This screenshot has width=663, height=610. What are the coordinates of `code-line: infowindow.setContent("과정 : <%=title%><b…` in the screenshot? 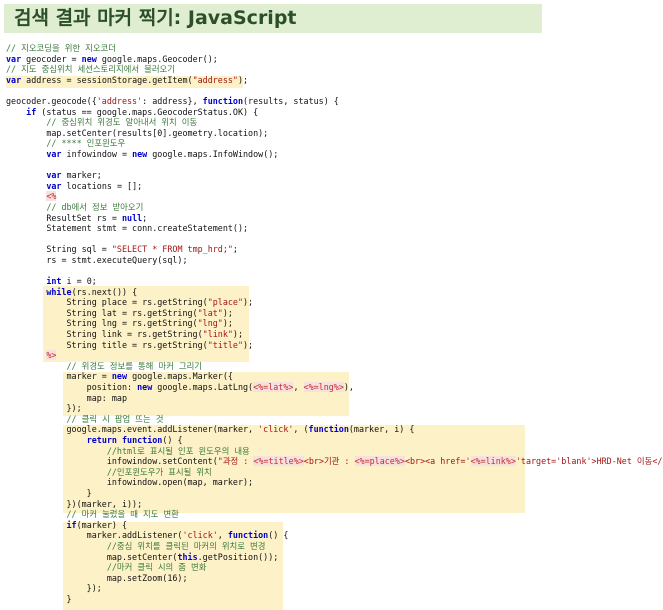 It's located at (334, 461).